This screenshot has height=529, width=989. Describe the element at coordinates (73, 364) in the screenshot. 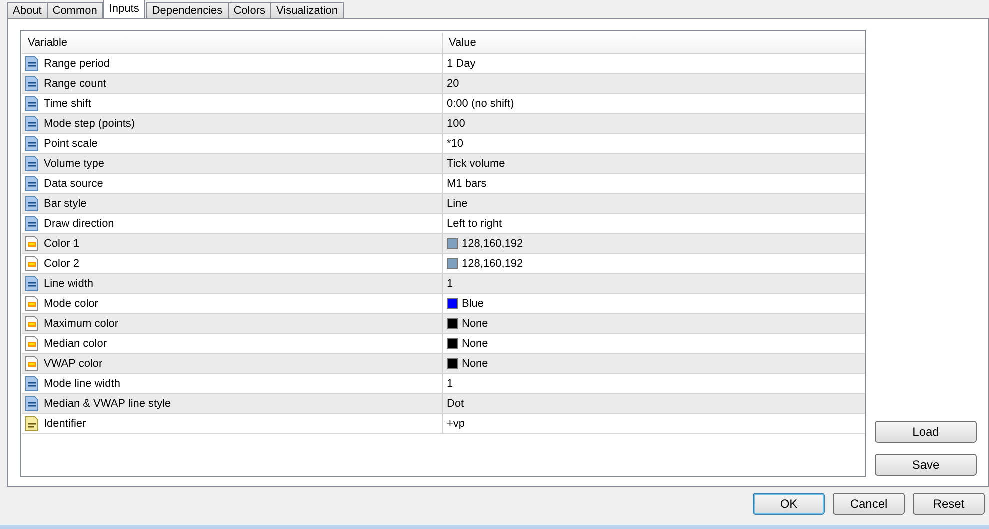

I see `variable-name: VWAP color` at that location.